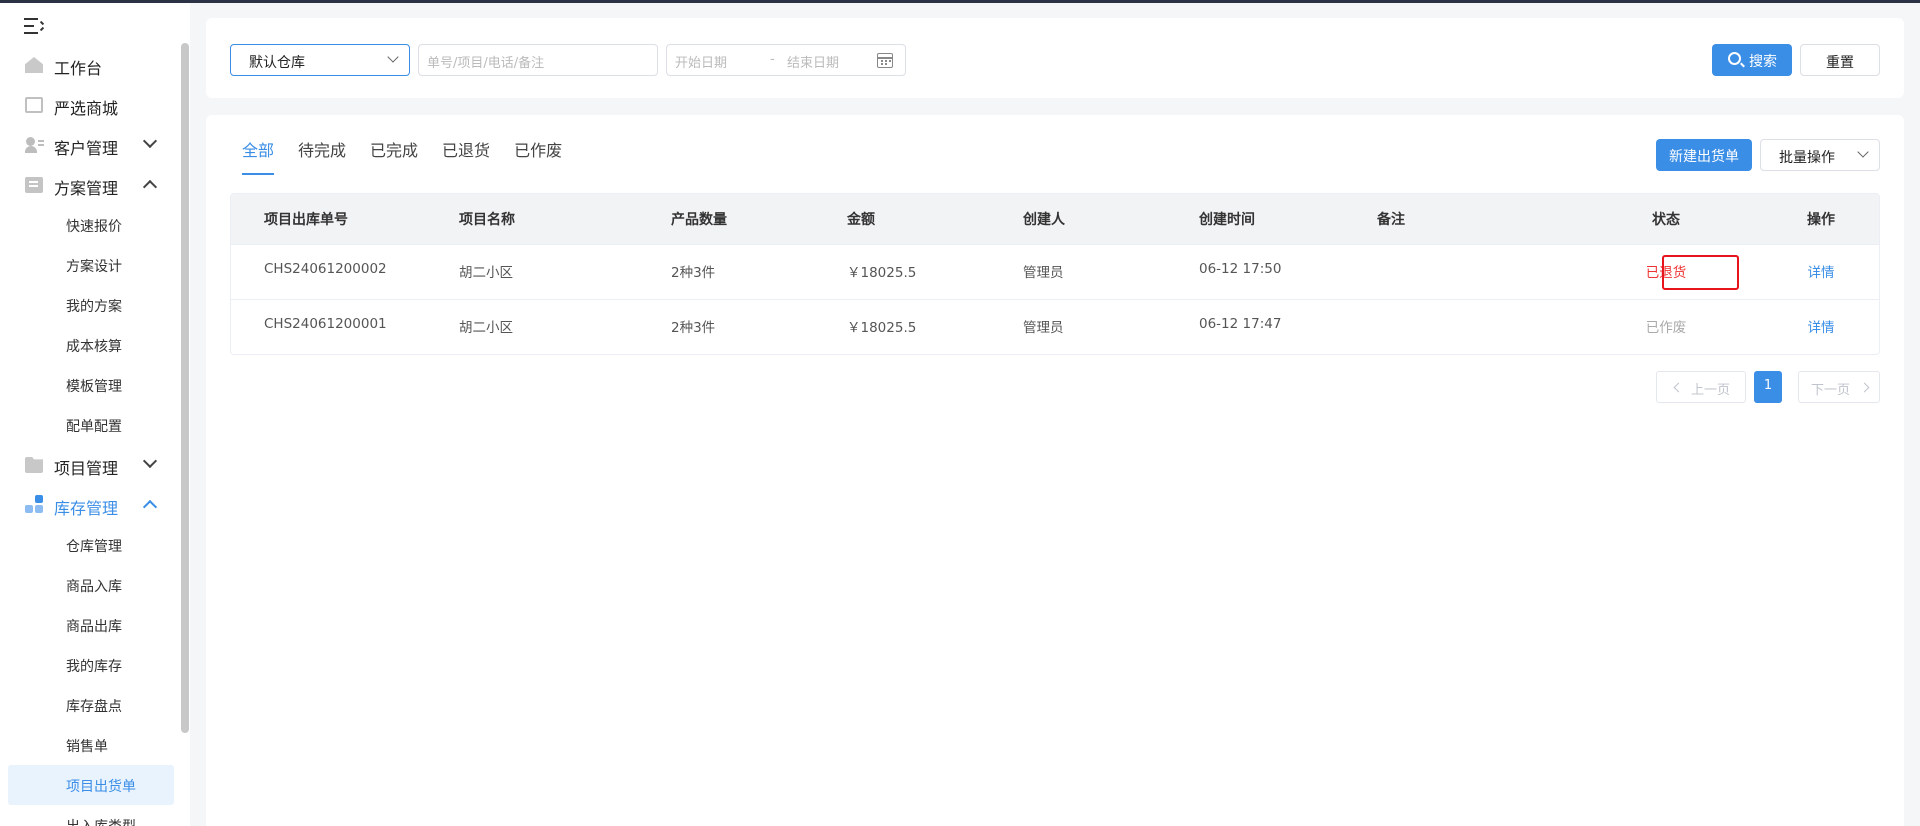  I want to click on sidebar-subitem-stocktake: 库存盘点, so click(89, 705).